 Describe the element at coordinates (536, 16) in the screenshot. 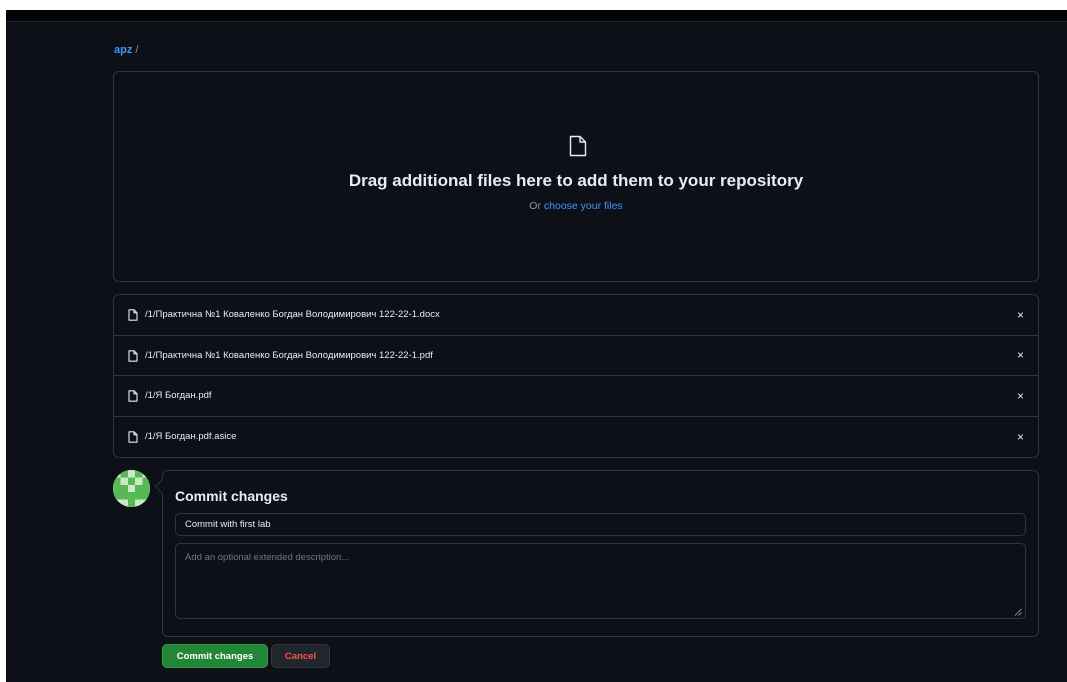

I see `header-bar` at that location.